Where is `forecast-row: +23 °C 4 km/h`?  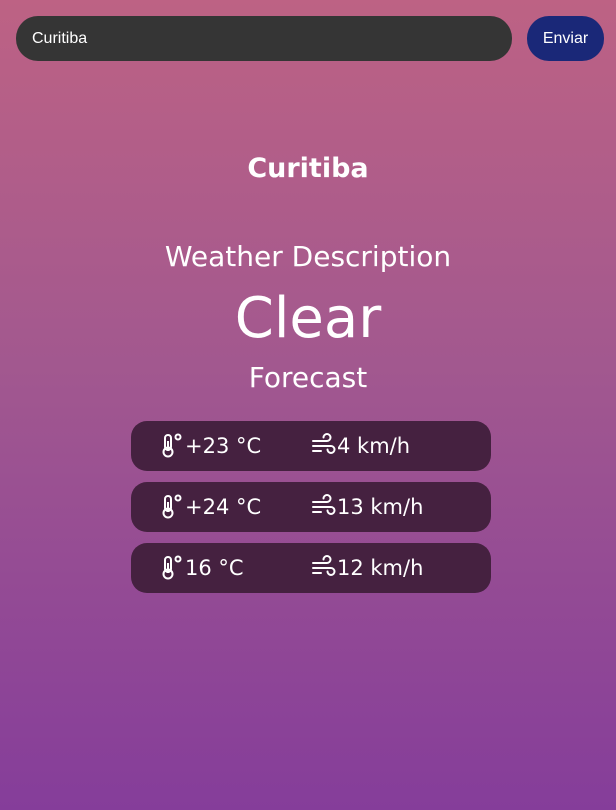 forecast-row: +23 °C 4 km/h is located at coordinates (311, 446).